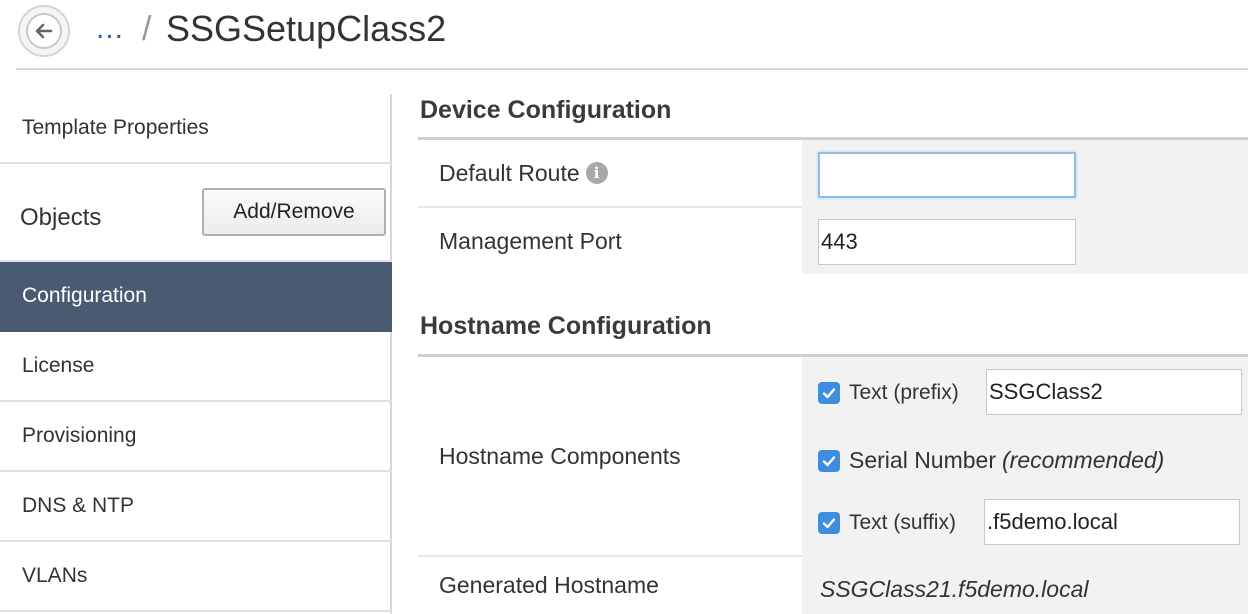 The image size is (1248, 614). I want to click on suffix-checkbox-row: Text (suffix), so click(887, 523).